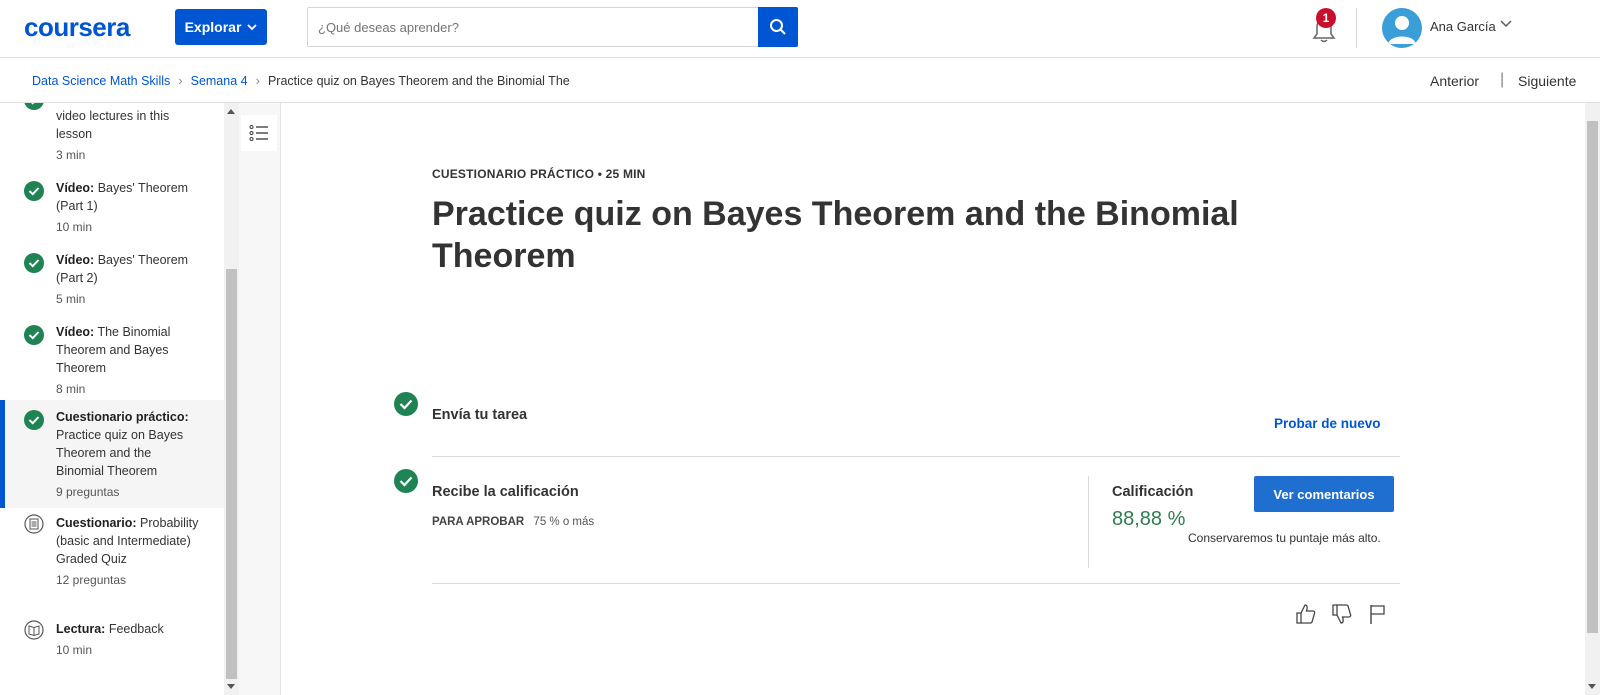 Image resolution: width=1600 pixels, height=695 pixels. I want to click on outline-toggle-button, so click(259, 133).